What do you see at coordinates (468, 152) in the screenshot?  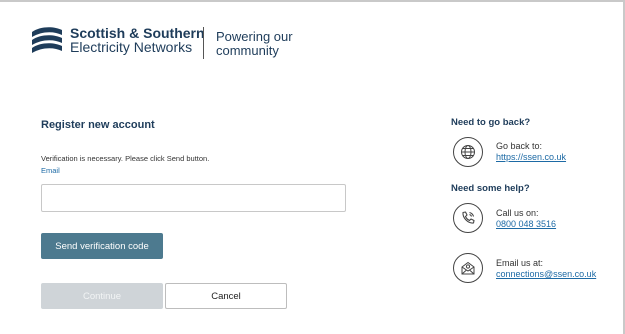 I see `globe-icon` at bounding box center [468, 152].